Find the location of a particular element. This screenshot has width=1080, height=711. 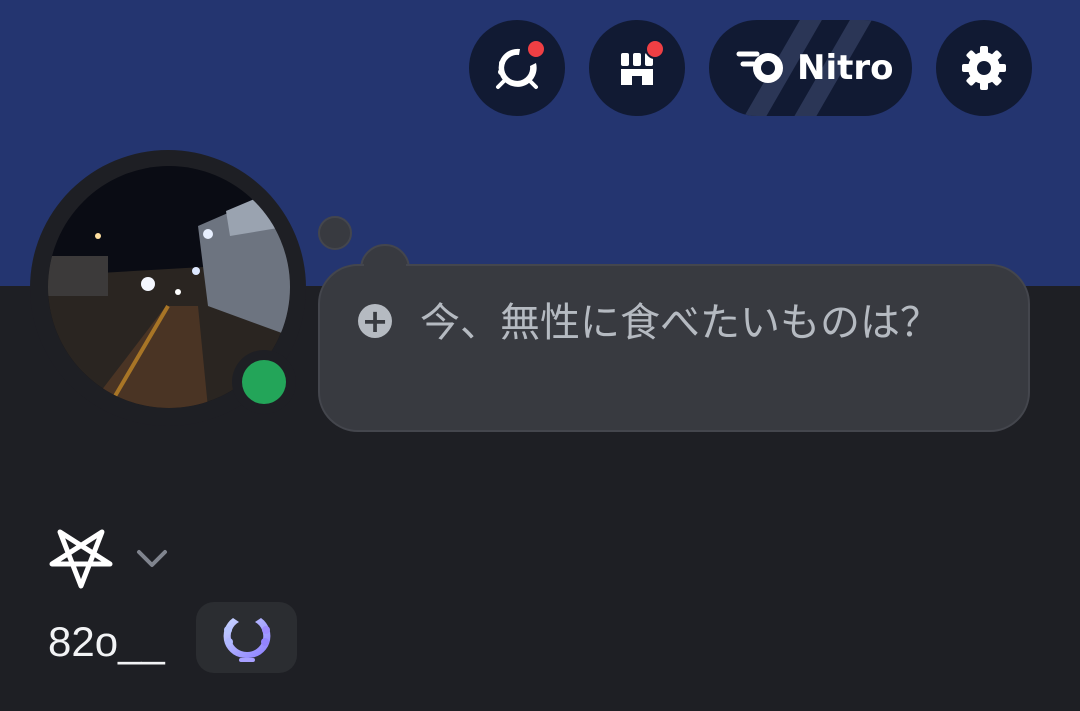

gear-icon is located at coordinates (984, 68).